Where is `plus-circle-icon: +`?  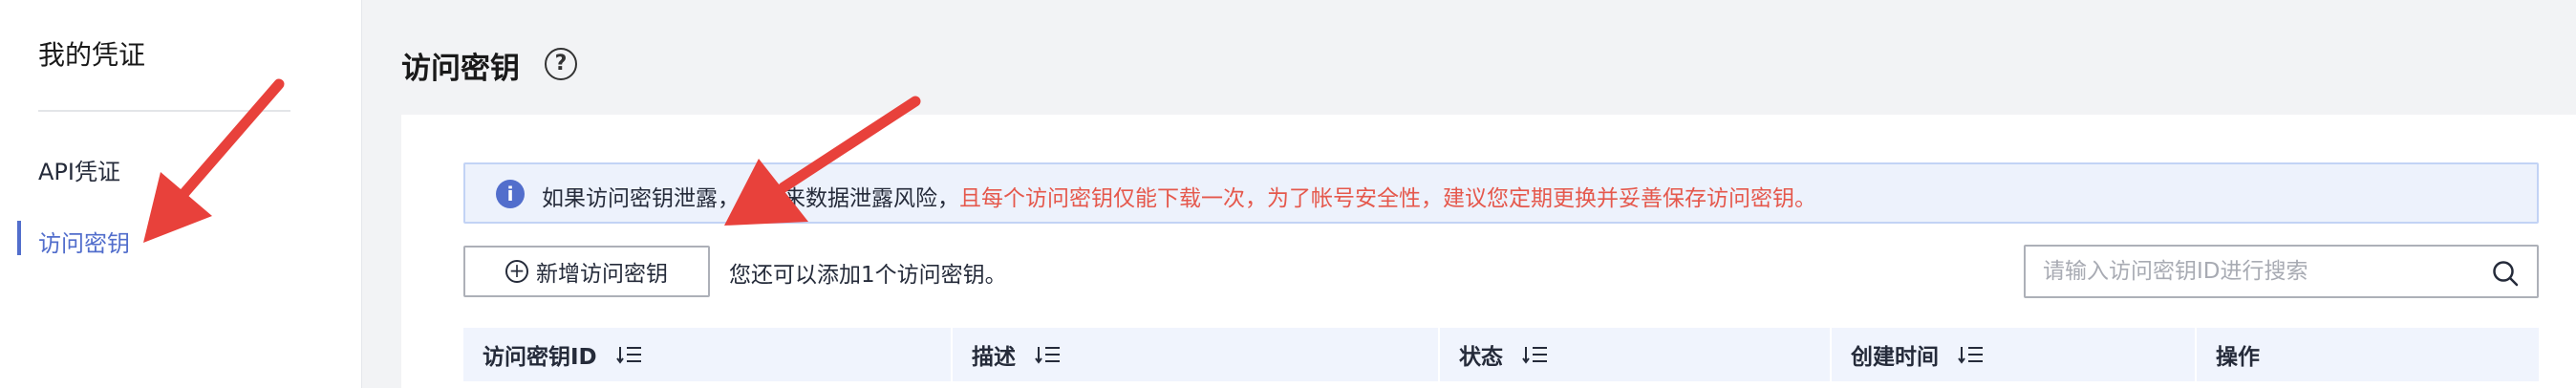 plus-circle-icon: + is located at coordinates (516, 271).